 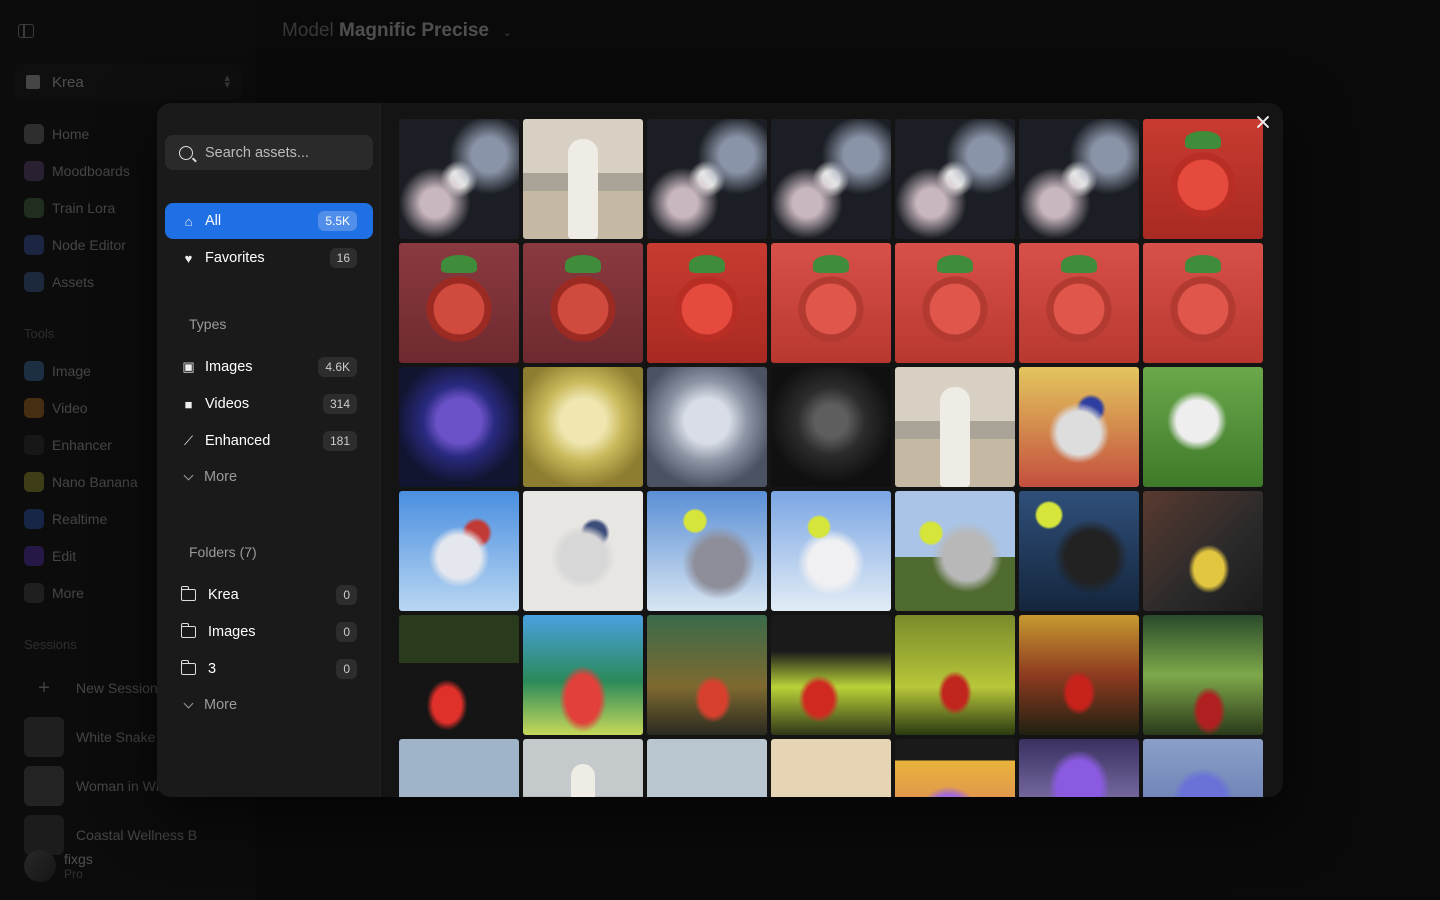 What do you see at coordinates (210, 477) in the screenshot?
I see `types-more-button: More` at bounding box center [210, 477].